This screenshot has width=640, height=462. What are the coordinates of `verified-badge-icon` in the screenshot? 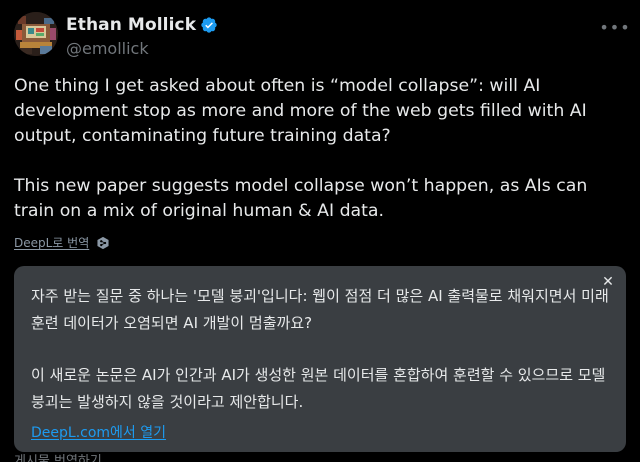 It's located at (209, 25).